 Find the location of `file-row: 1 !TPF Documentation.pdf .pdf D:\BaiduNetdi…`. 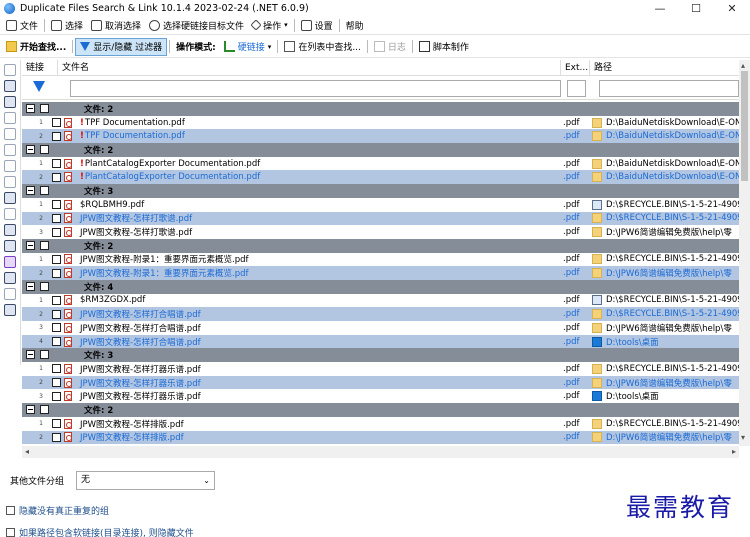

file-row: 1 !TPF Documentation.pdf .pdf D:\BaiduNetdi… is located at coordinates (380, 122).